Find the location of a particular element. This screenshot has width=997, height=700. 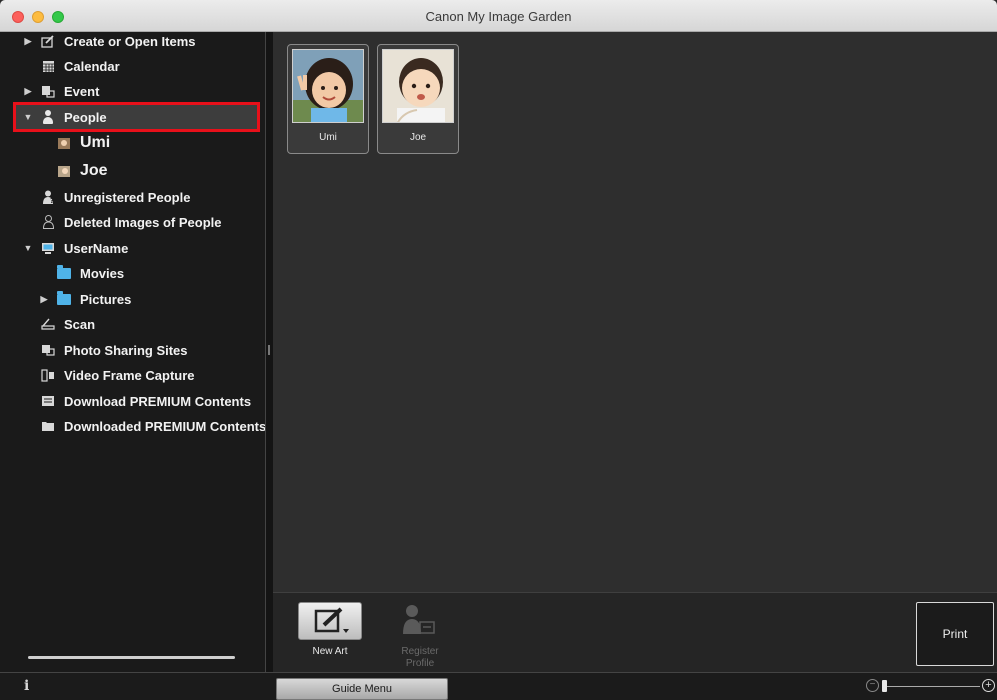

register-profile-label: Register Profile is located at coordinates (420, 657).